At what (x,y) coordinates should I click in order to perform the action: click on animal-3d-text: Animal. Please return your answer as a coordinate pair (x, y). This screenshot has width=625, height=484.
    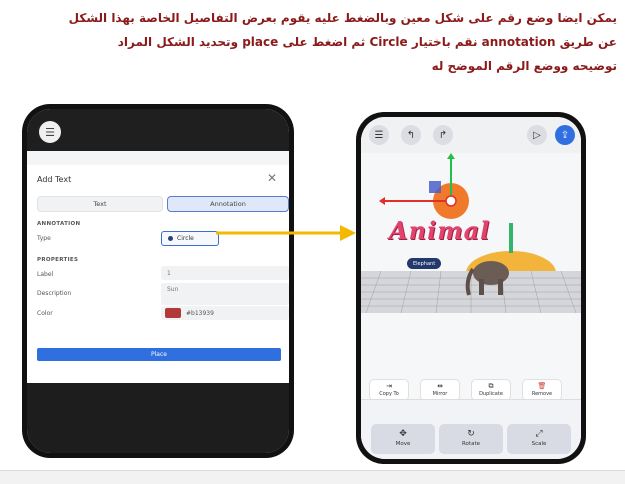
    Looking at the image, I should click on (439, 230).